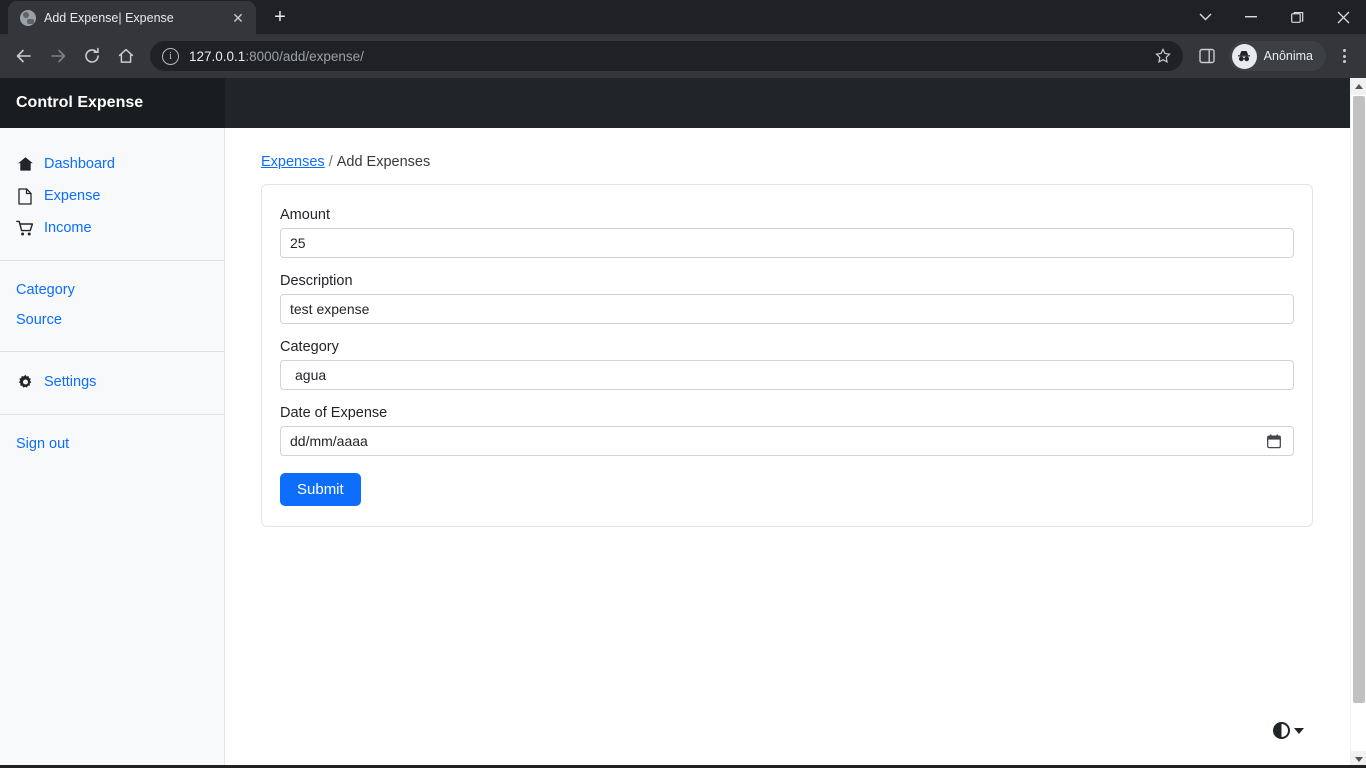  Describe the element at coordinates (70, 382) in the screenshot. I see `sidebar-item-label: Settings` at that location.